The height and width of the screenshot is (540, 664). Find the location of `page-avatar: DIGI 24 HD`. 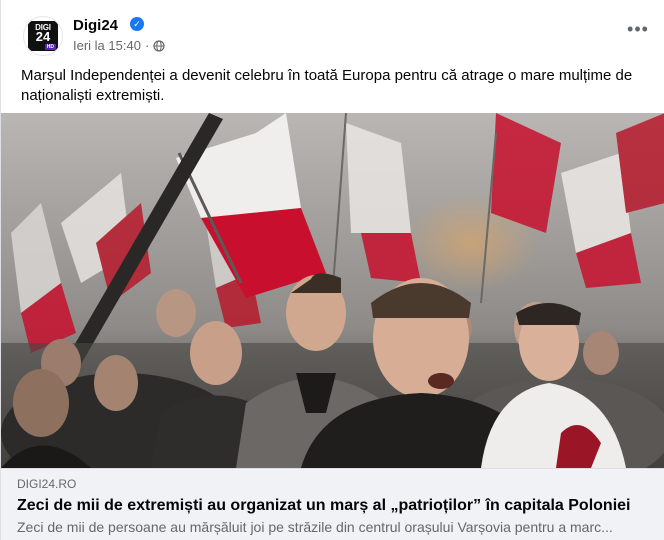

page-avatar: DIGI 24 HD is located at coordinates (43, 36).